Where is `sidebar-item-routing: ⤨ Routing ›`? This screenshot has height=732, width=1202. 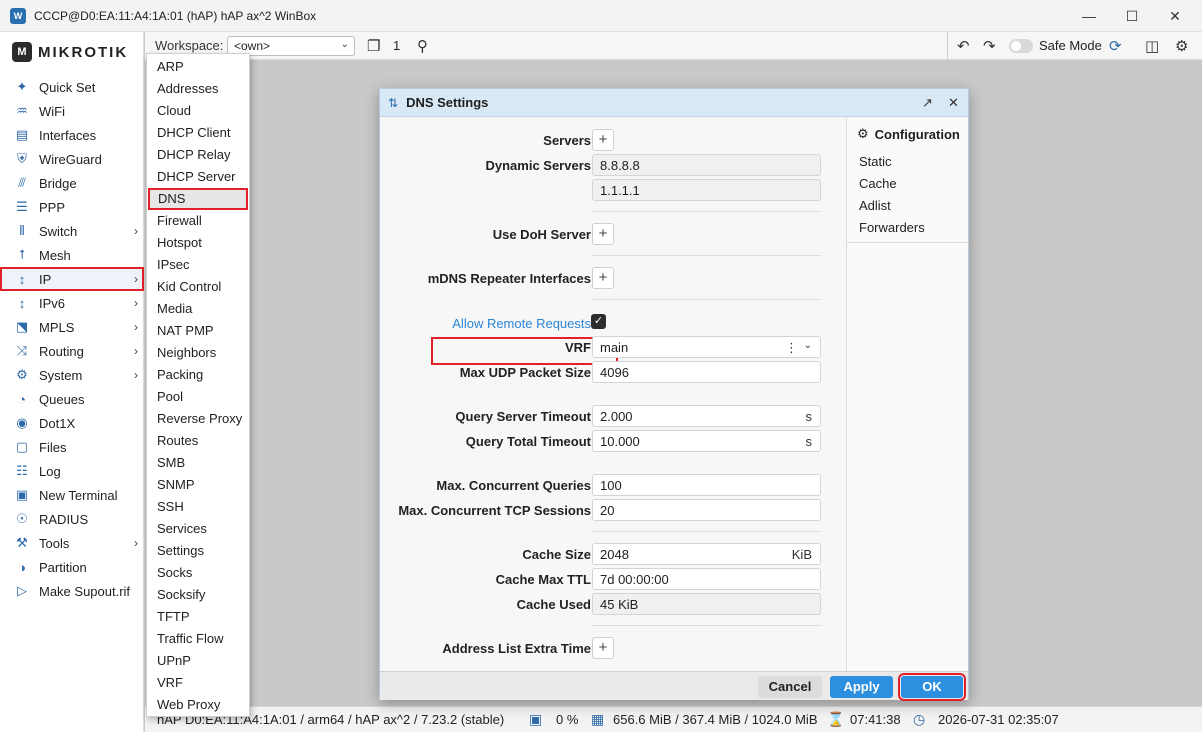 sidebar-item-routing: ⤨ Routing › is located at coordinates (72, 351).